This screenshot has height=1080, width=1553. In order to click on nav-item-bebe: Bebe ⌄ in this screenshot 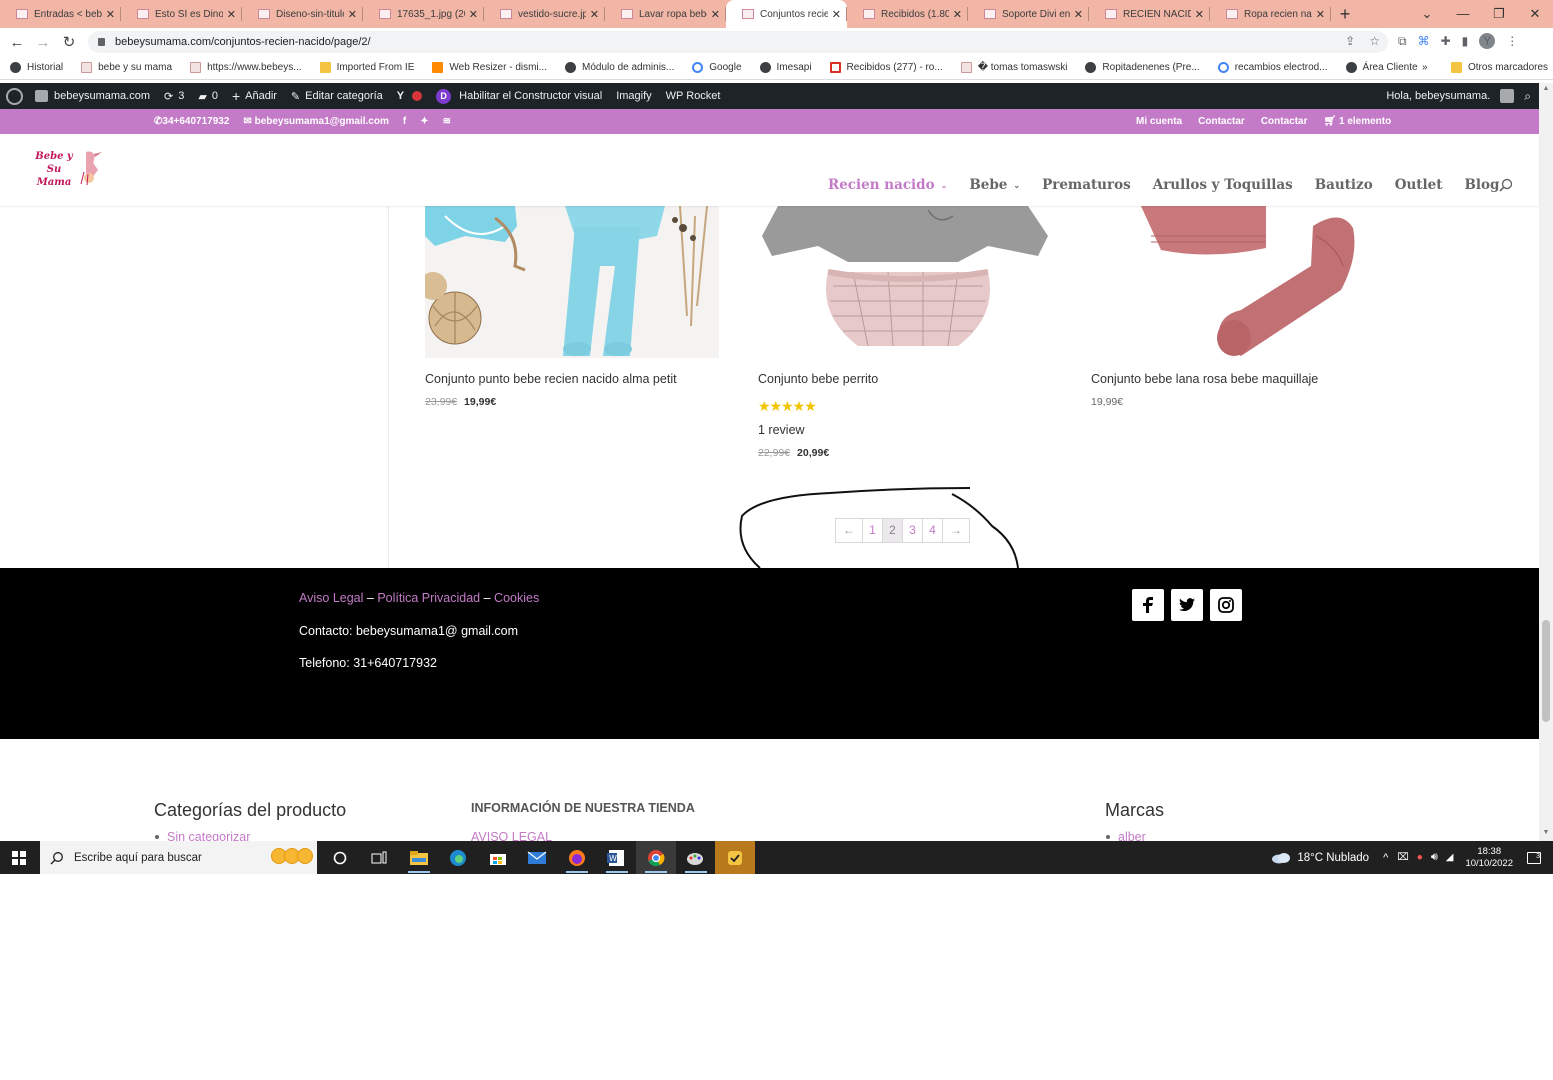, I will do `click(994, 185)`.